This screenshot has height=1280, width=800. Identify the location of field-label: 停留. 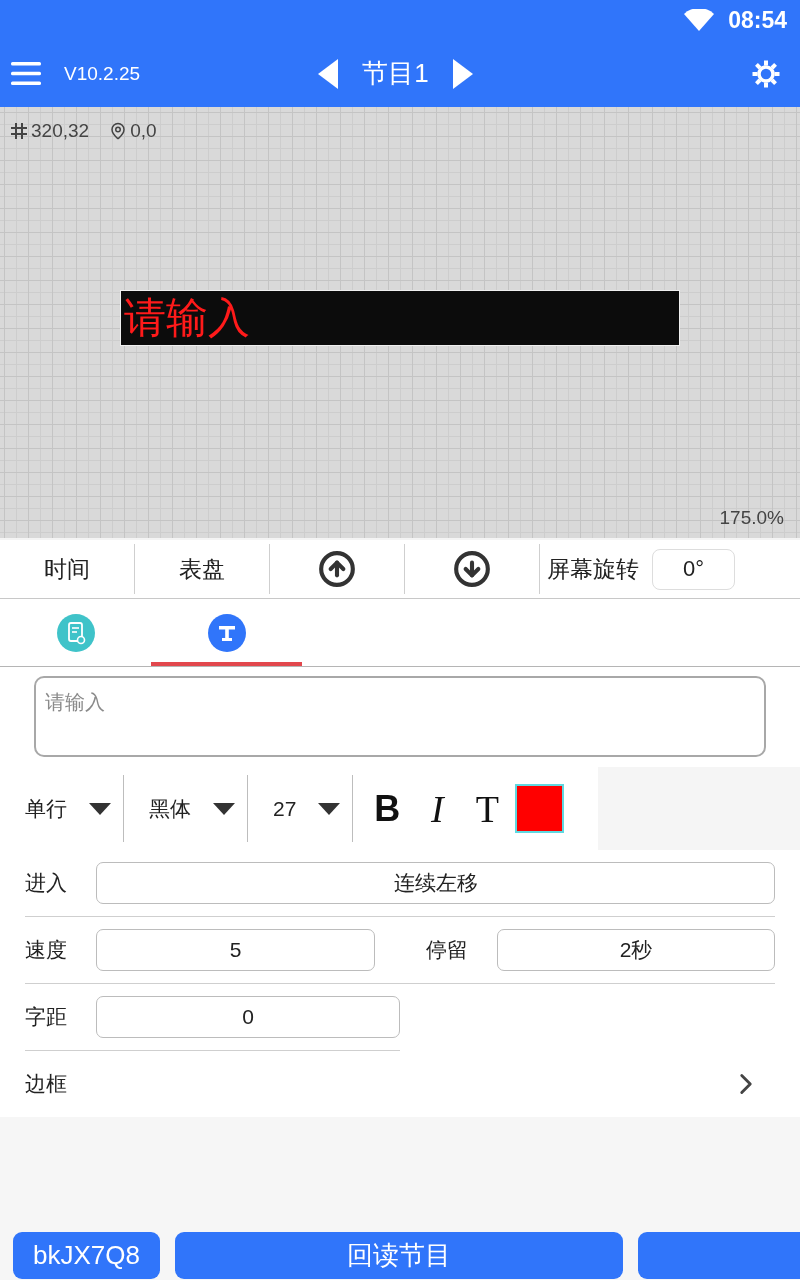
(447, 950).